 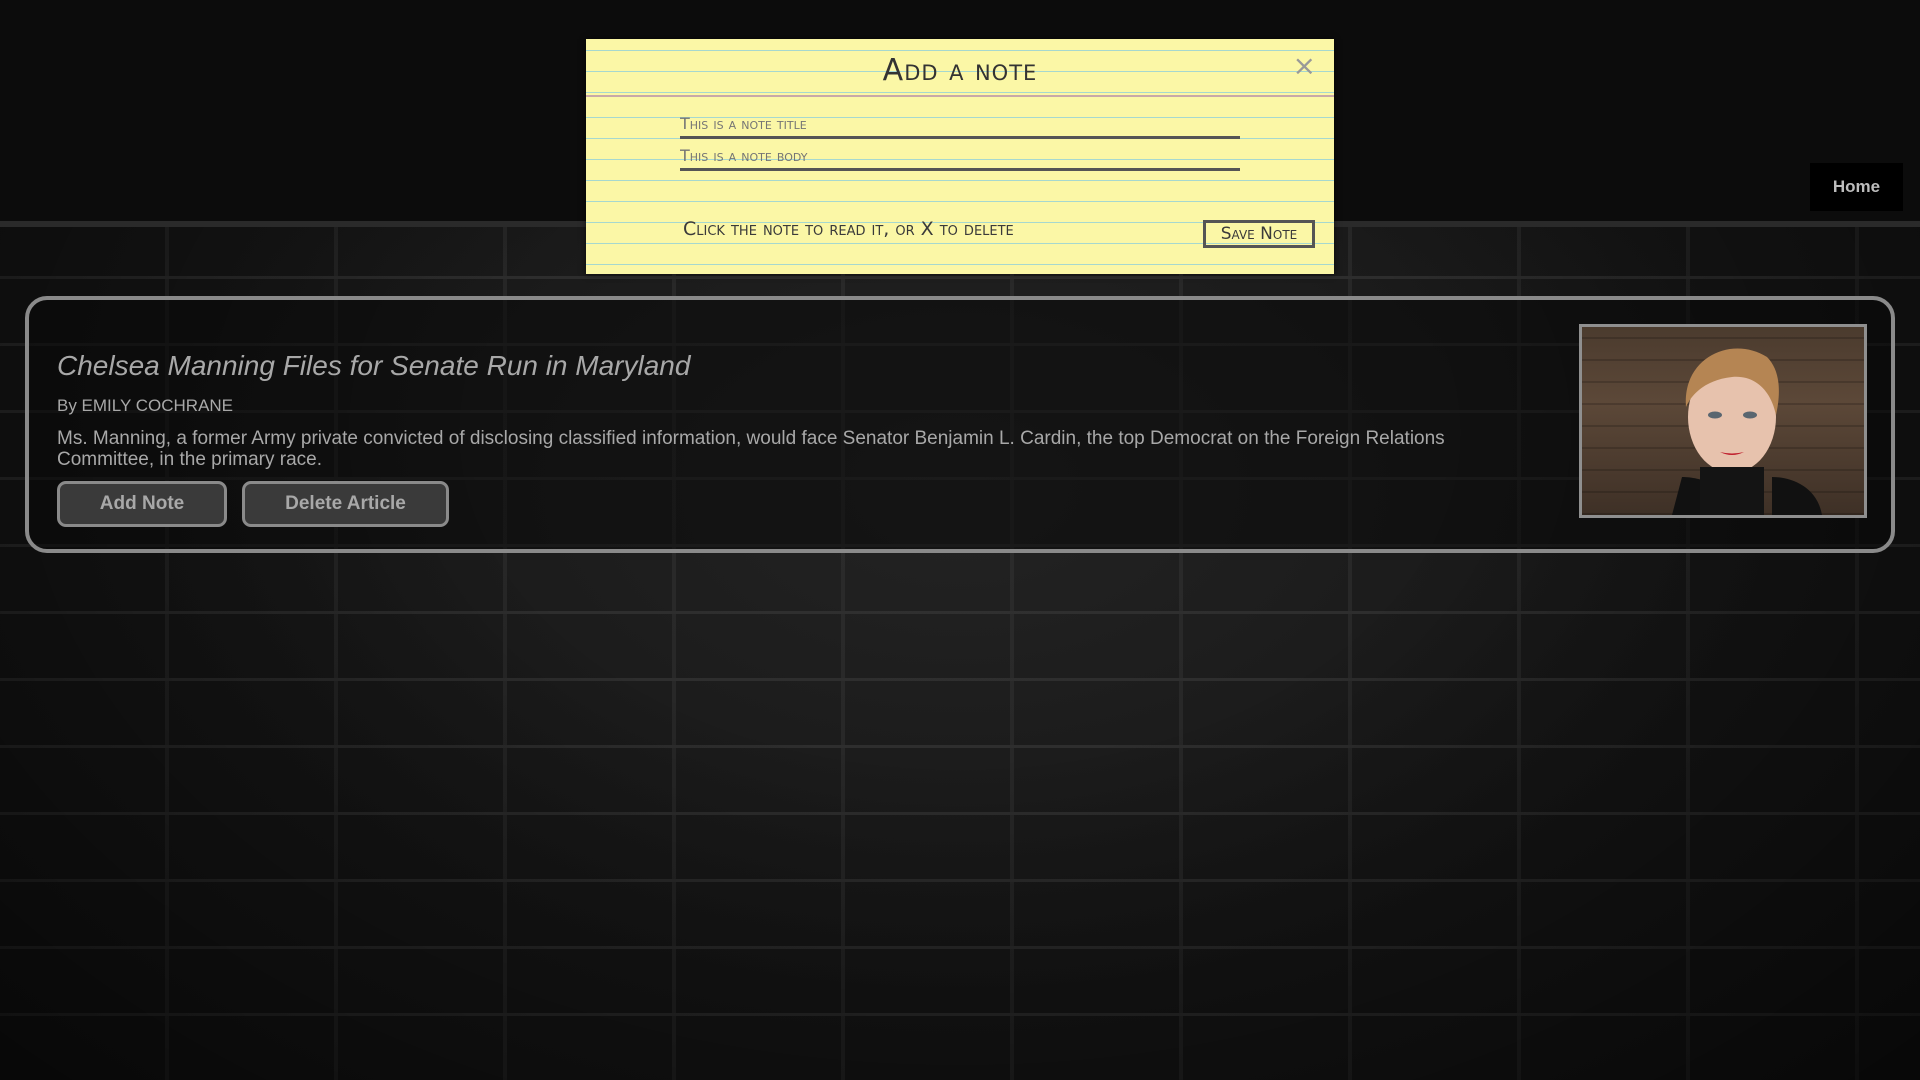 What do you see at coordinates (960, 96) in the screenshot?
I see `modal-margin-line` at bounding box center [960, 96].